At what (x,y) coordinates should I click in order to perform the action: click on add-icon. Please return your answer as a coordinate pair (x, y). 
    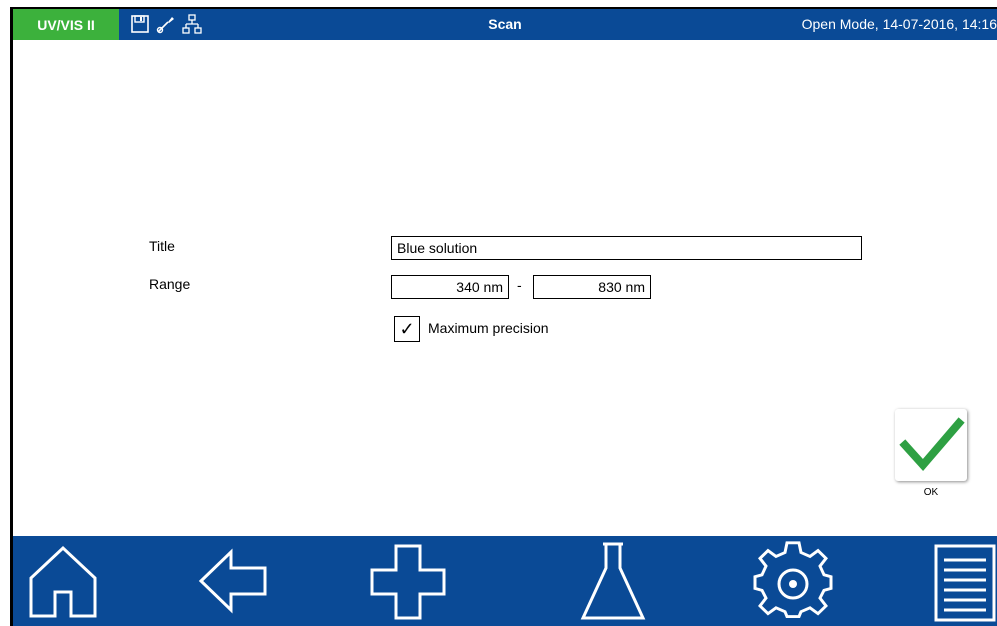
    Looking at the image, I should click on (408, 581).